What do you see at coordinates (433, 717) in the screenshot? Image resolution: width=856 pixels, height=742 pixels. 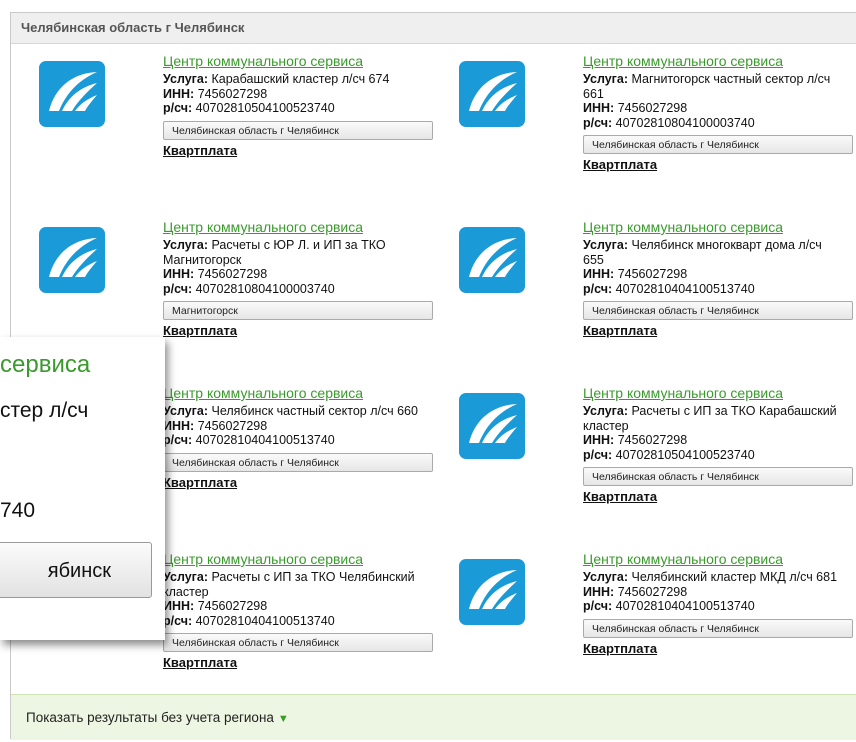 I see `show-without-region-toggle: Показать результаты без учета региона ▼` at bounding box center [433, 717].